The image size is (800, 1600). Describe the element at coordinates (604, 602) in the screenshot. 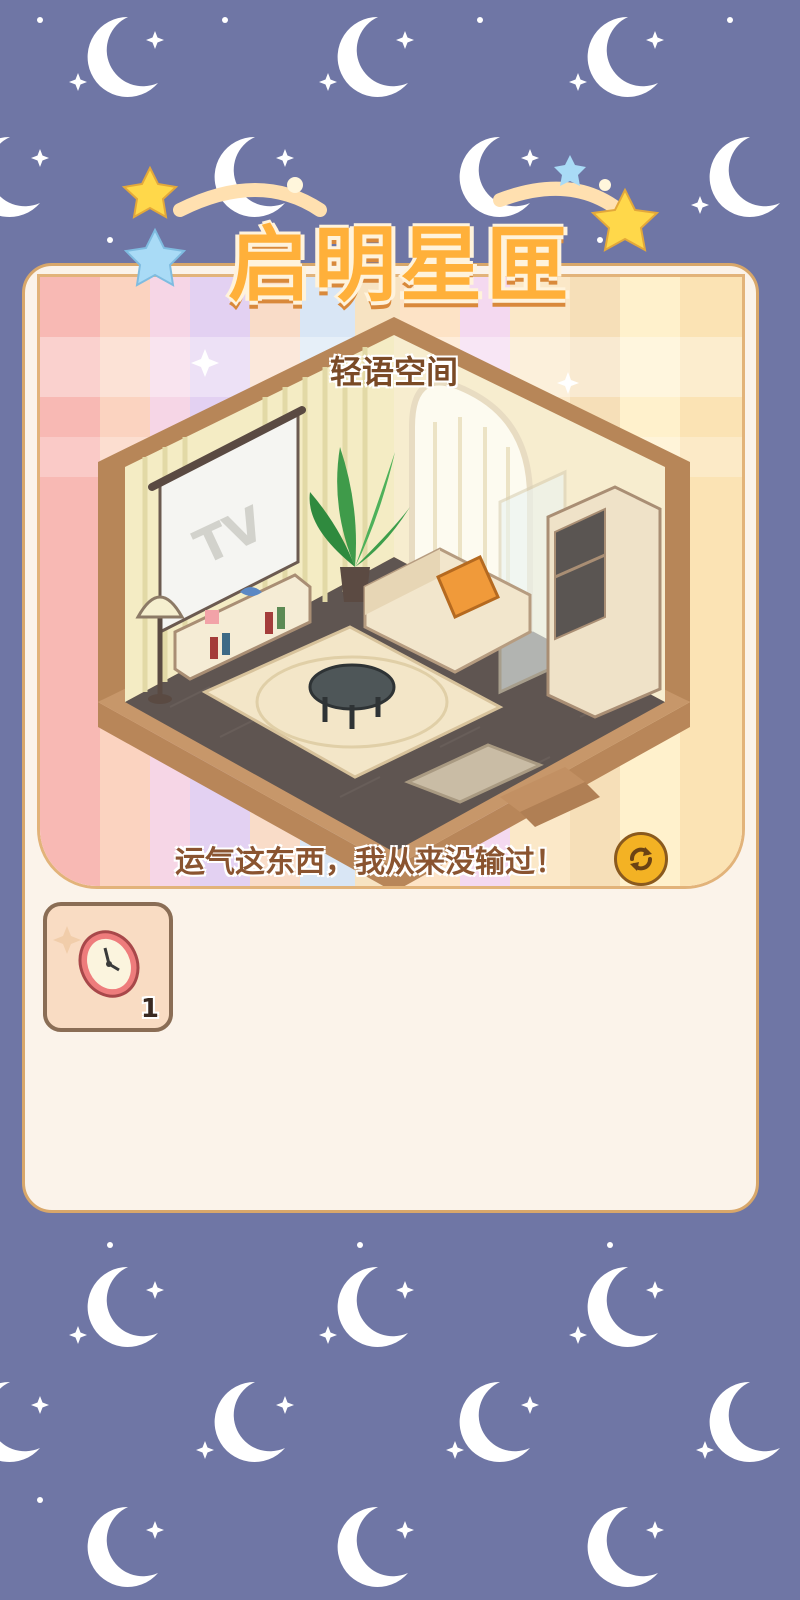

I see `glass-cabinet` at that location.